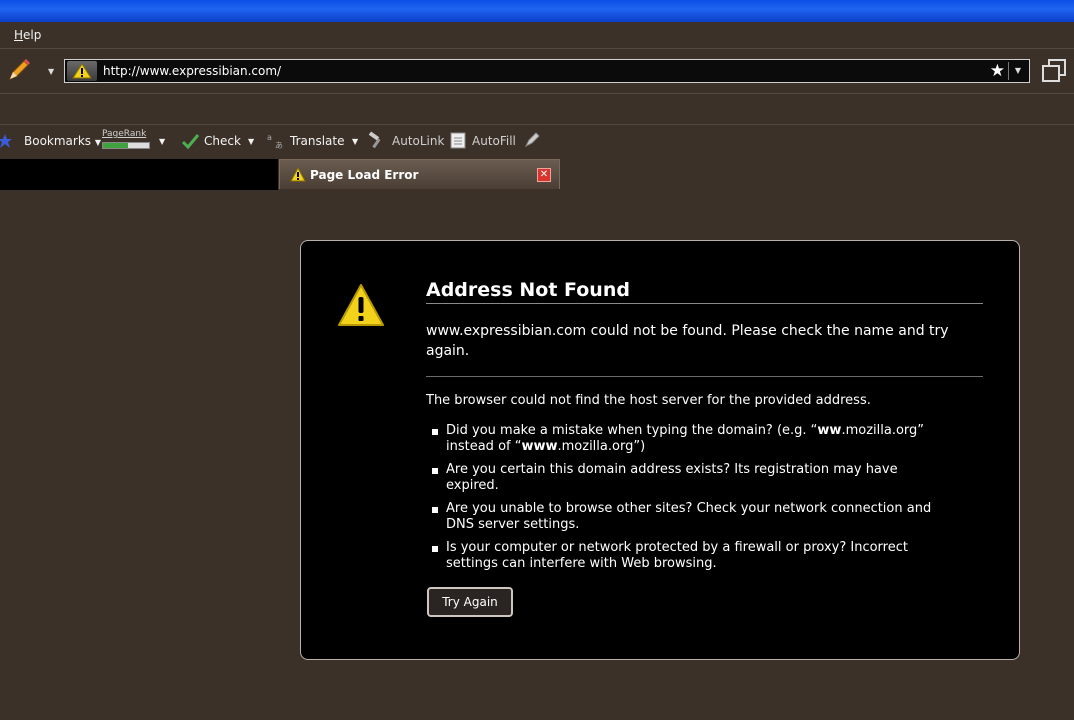  Describe the element at coordinates (532, 140) in the screenshot. I see `highlighter-icon` at that location.